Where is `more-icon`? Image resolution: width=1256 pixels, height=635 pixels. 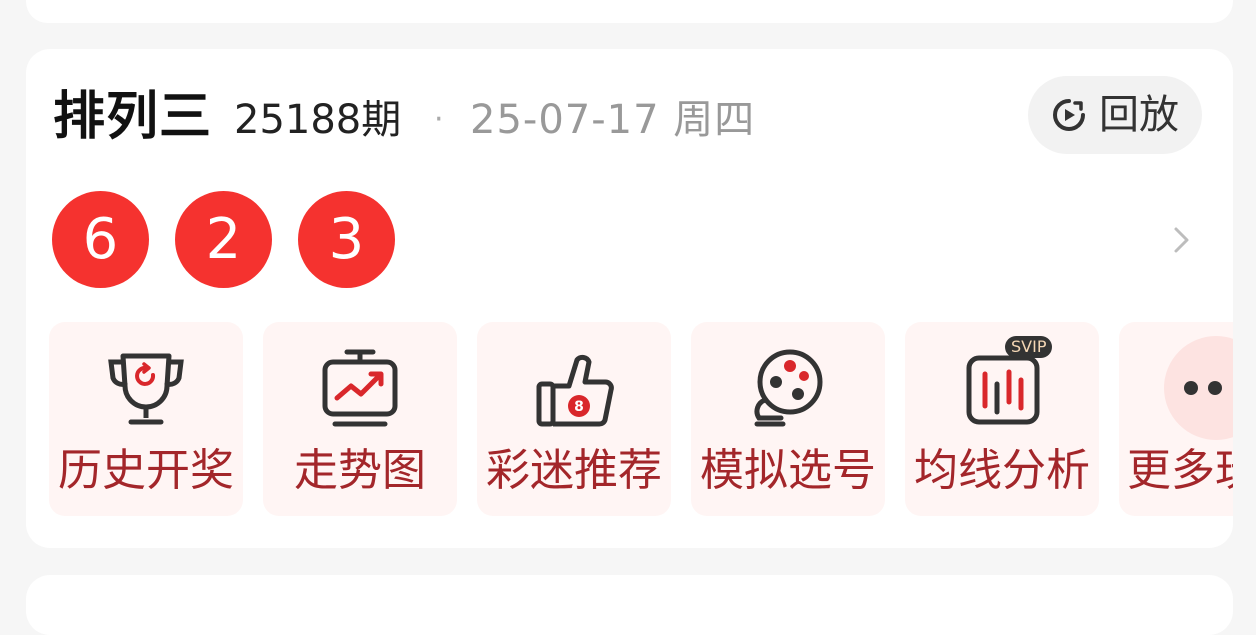
more-icon is located at coordinates (1198, 388).